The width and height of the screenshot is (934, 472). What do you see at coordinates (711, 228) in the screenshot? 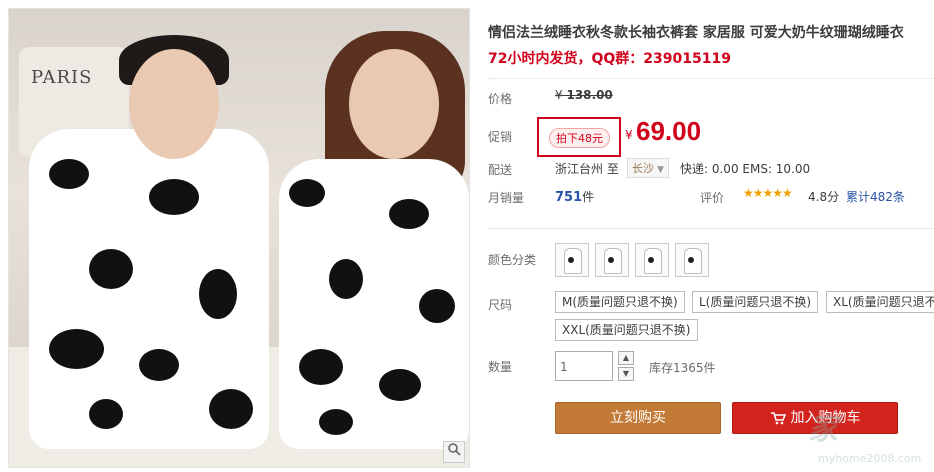
I see `divider` at bounding box center [711, 228].